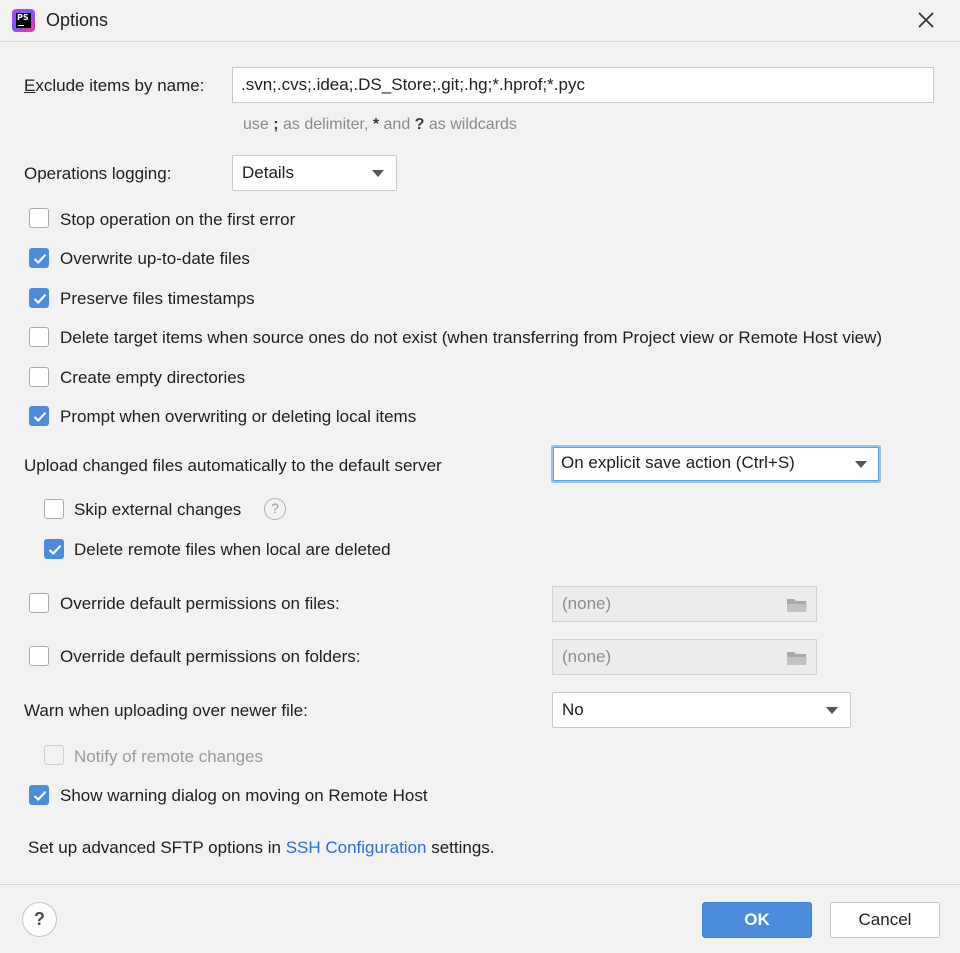  Describe the element at coordinates (39, 377) in the screenshot. I see `create-empty-dirs-checkbox` at that location.